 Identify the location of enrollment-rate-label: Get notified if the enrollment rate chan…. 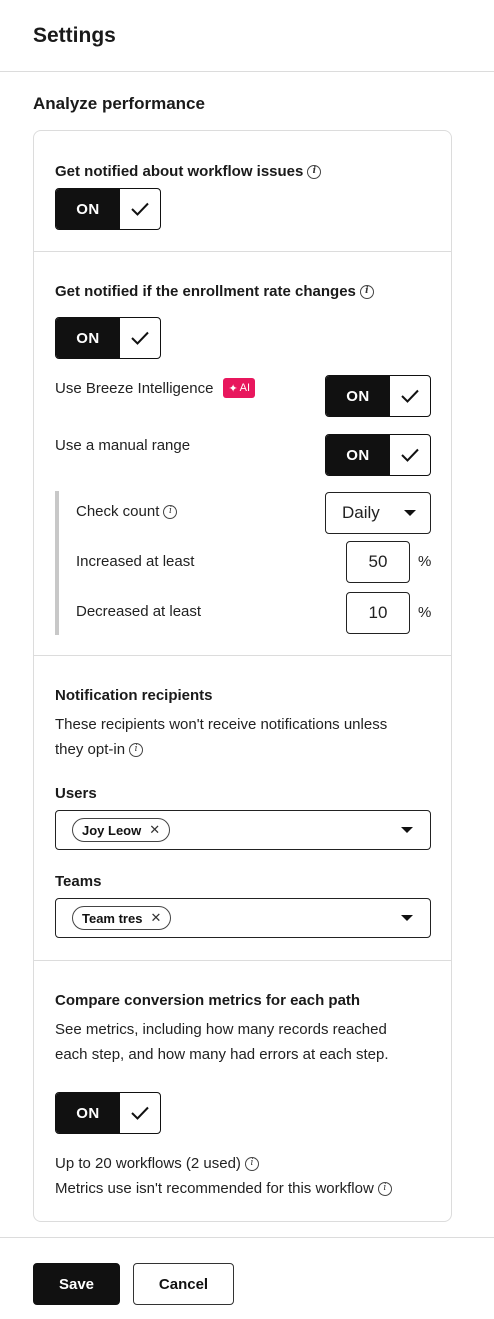
(214, 291).